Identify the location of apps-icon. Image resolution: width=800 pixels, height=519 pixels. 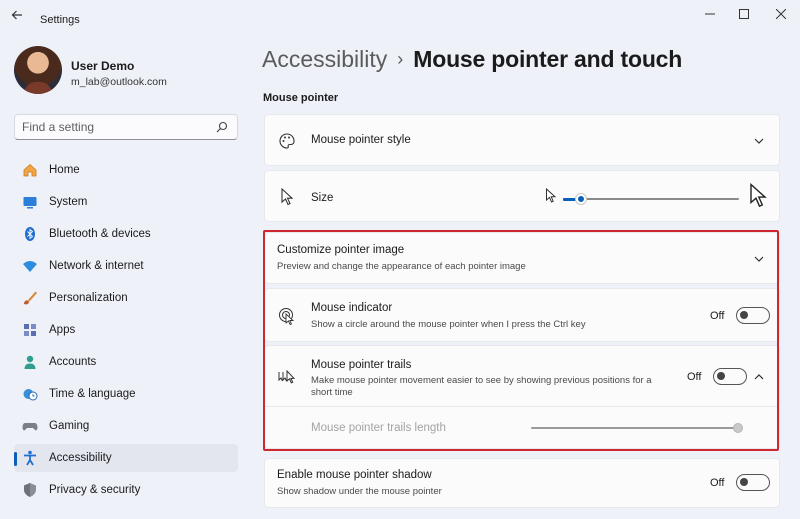
(30, 330).